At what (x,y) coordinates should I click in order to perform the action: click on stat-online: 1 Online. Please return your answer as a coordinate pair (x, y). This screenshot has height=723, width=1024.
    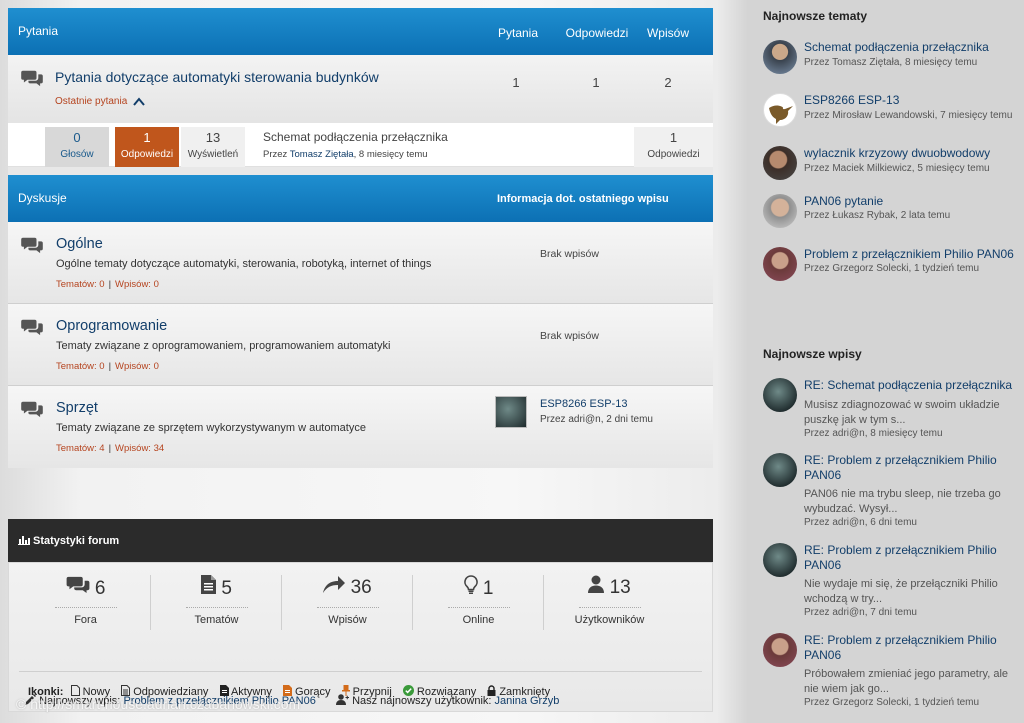
    Looking at the image, I should click on (478, 600).